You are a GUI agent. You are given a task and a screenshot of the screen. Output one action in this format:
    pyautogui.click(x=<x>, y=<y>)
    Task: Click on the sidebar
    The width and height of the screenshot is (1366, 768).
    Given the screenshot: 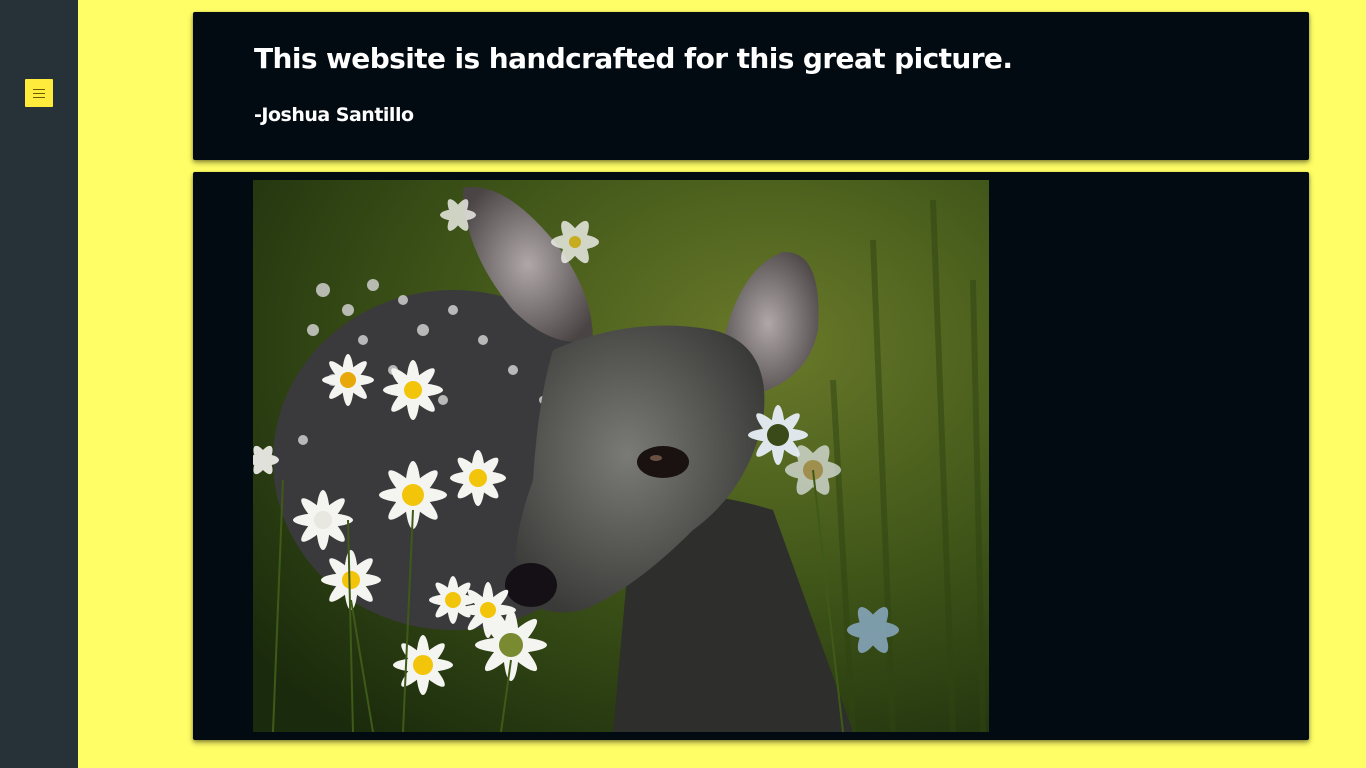 What is the action you would take?
    pyautogui.click(x=39, y=384)
    